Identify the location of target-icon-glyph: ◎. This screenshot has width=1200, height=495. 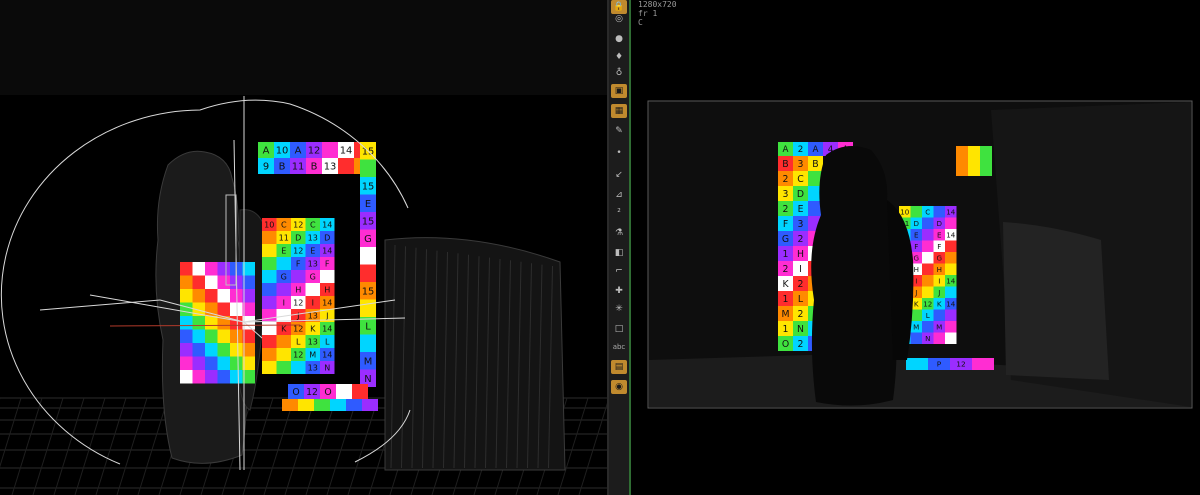
(619, 18).